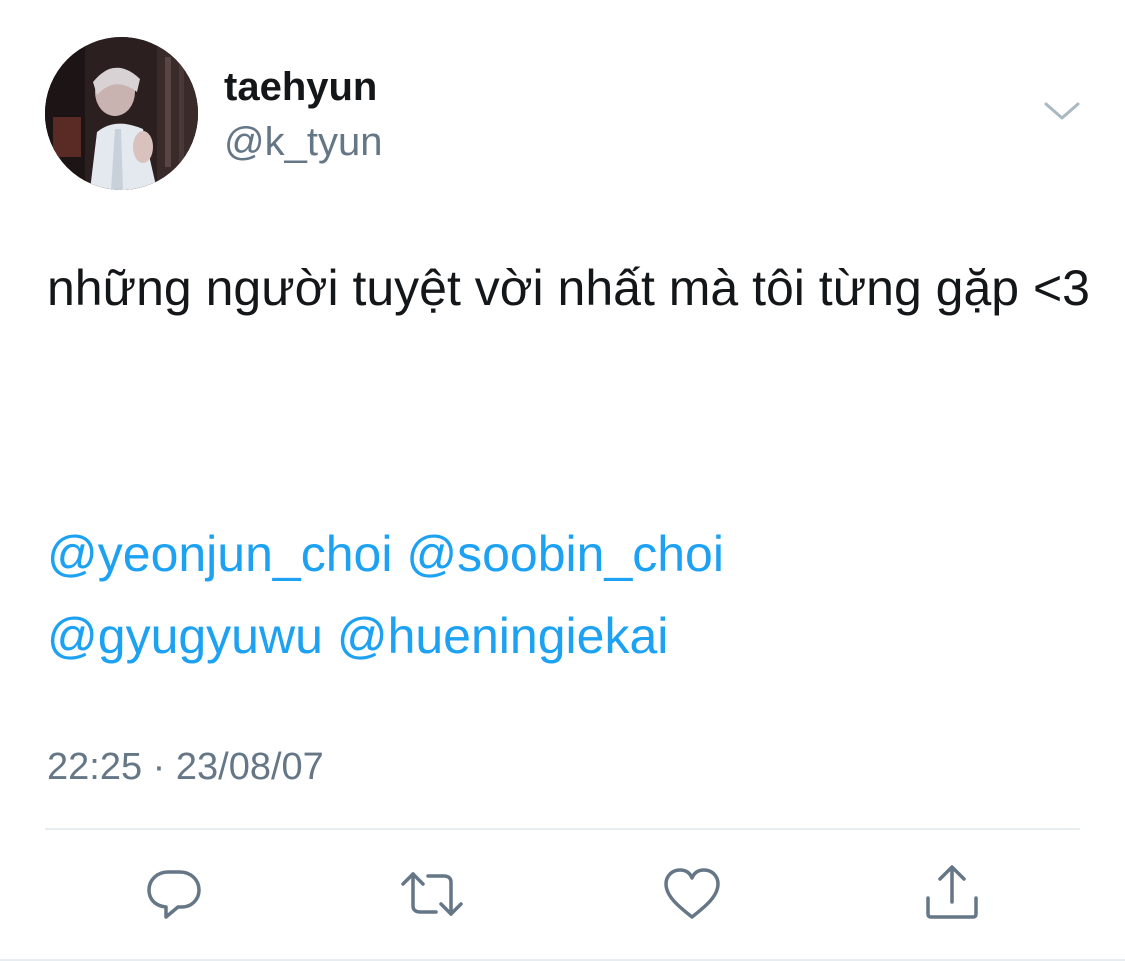 This screenshot has width=1125, height=961. I want to click on share-icon, so click(952, 892).